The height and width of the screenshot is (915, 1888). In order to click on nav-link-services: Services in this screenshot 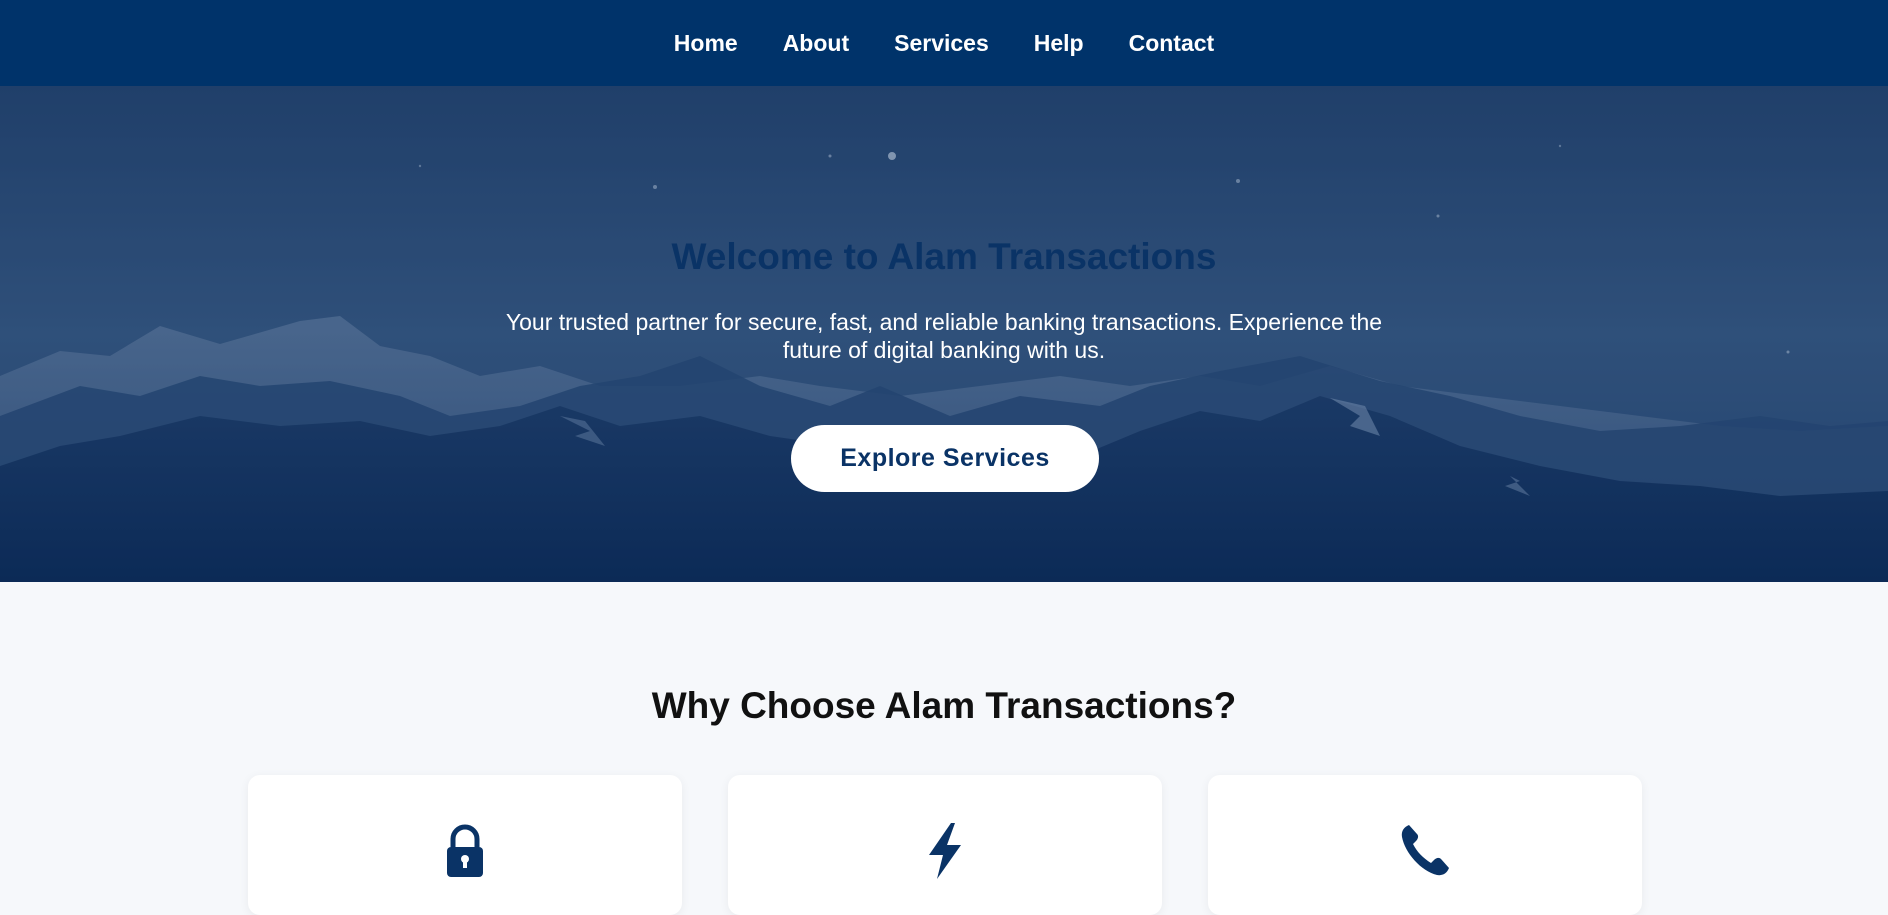, I will do `click(941, 43)`.